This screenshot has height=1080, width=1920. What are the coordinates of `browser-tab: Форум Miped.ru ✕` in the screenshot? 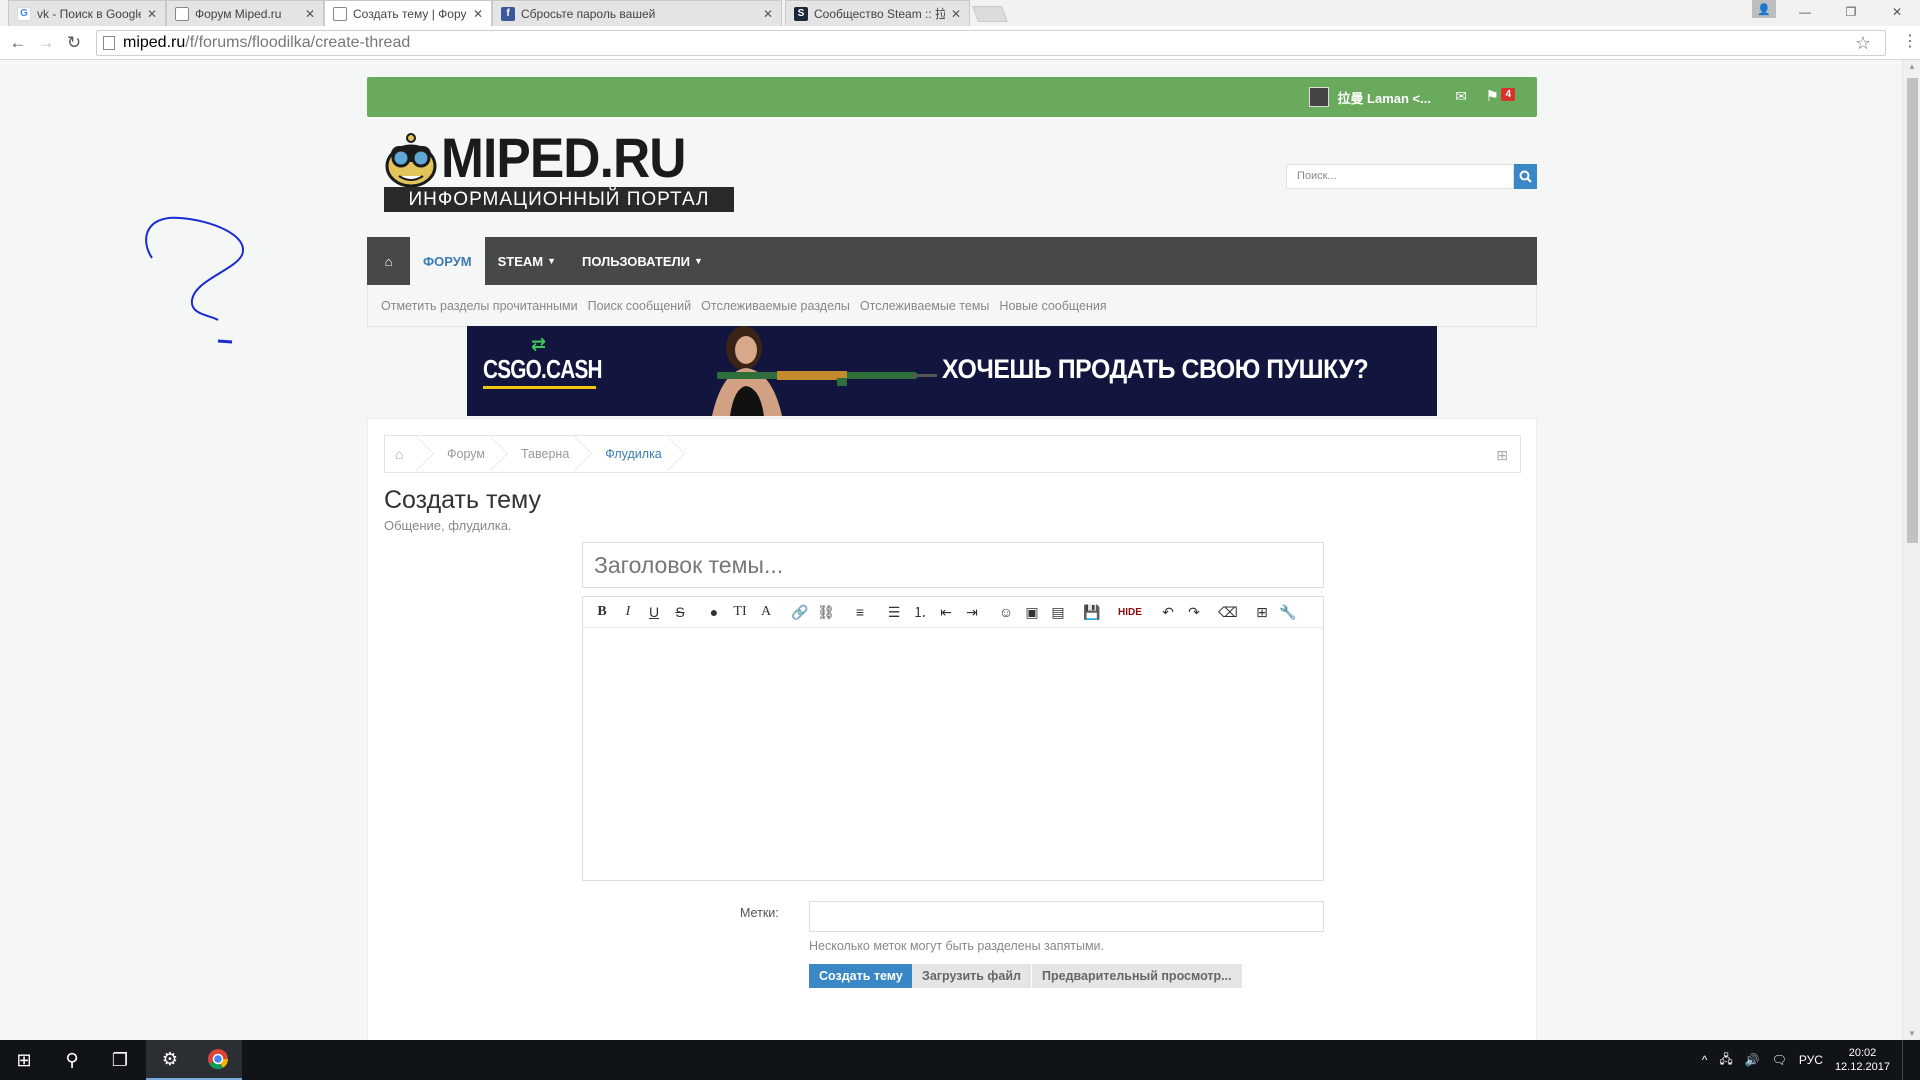 It's located at (245, 13).